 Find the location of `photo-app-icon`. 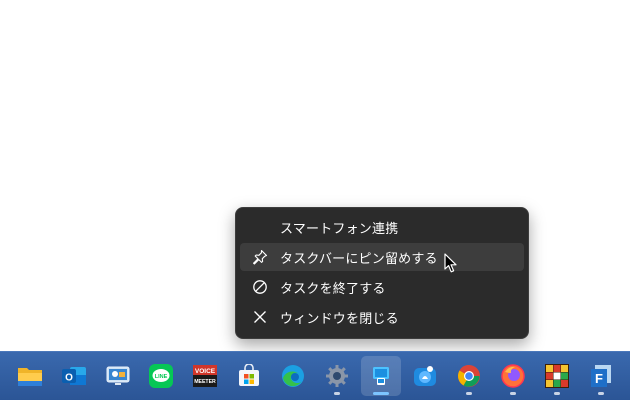

photo-app-icon is located at coordinates (425, 376).